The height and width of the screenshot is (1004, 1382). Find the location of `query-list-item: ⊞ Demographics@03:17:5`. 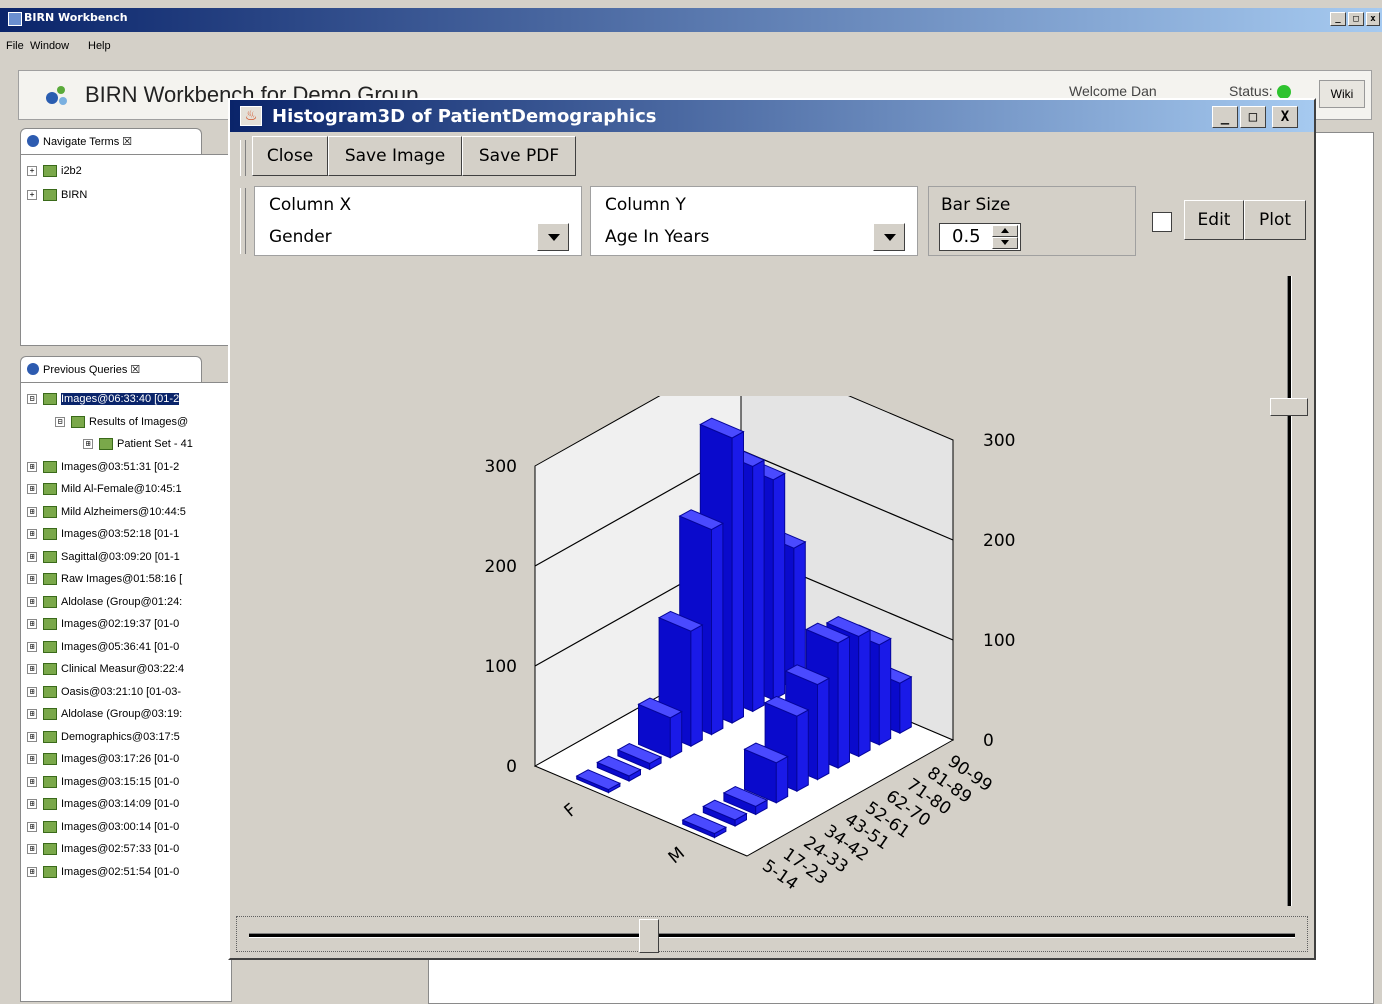

query-list-item: ⊞ Demographics@03:17:5 is located at coordinates (103, 741).